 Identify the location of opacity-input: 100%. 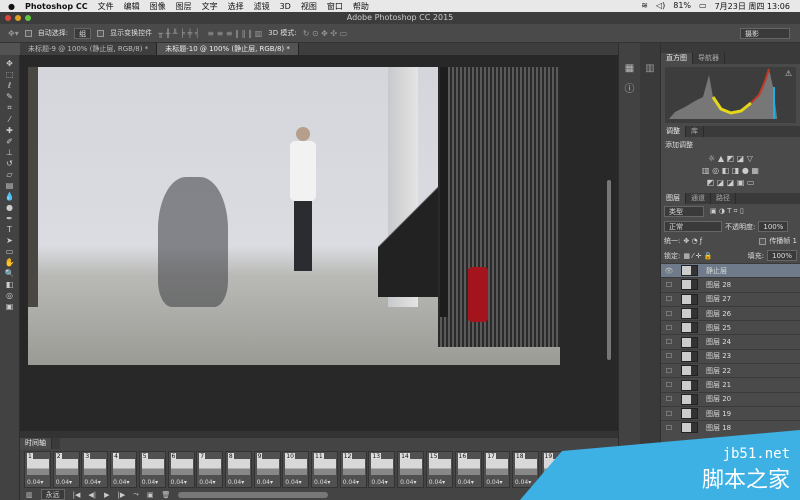
(773, 226).